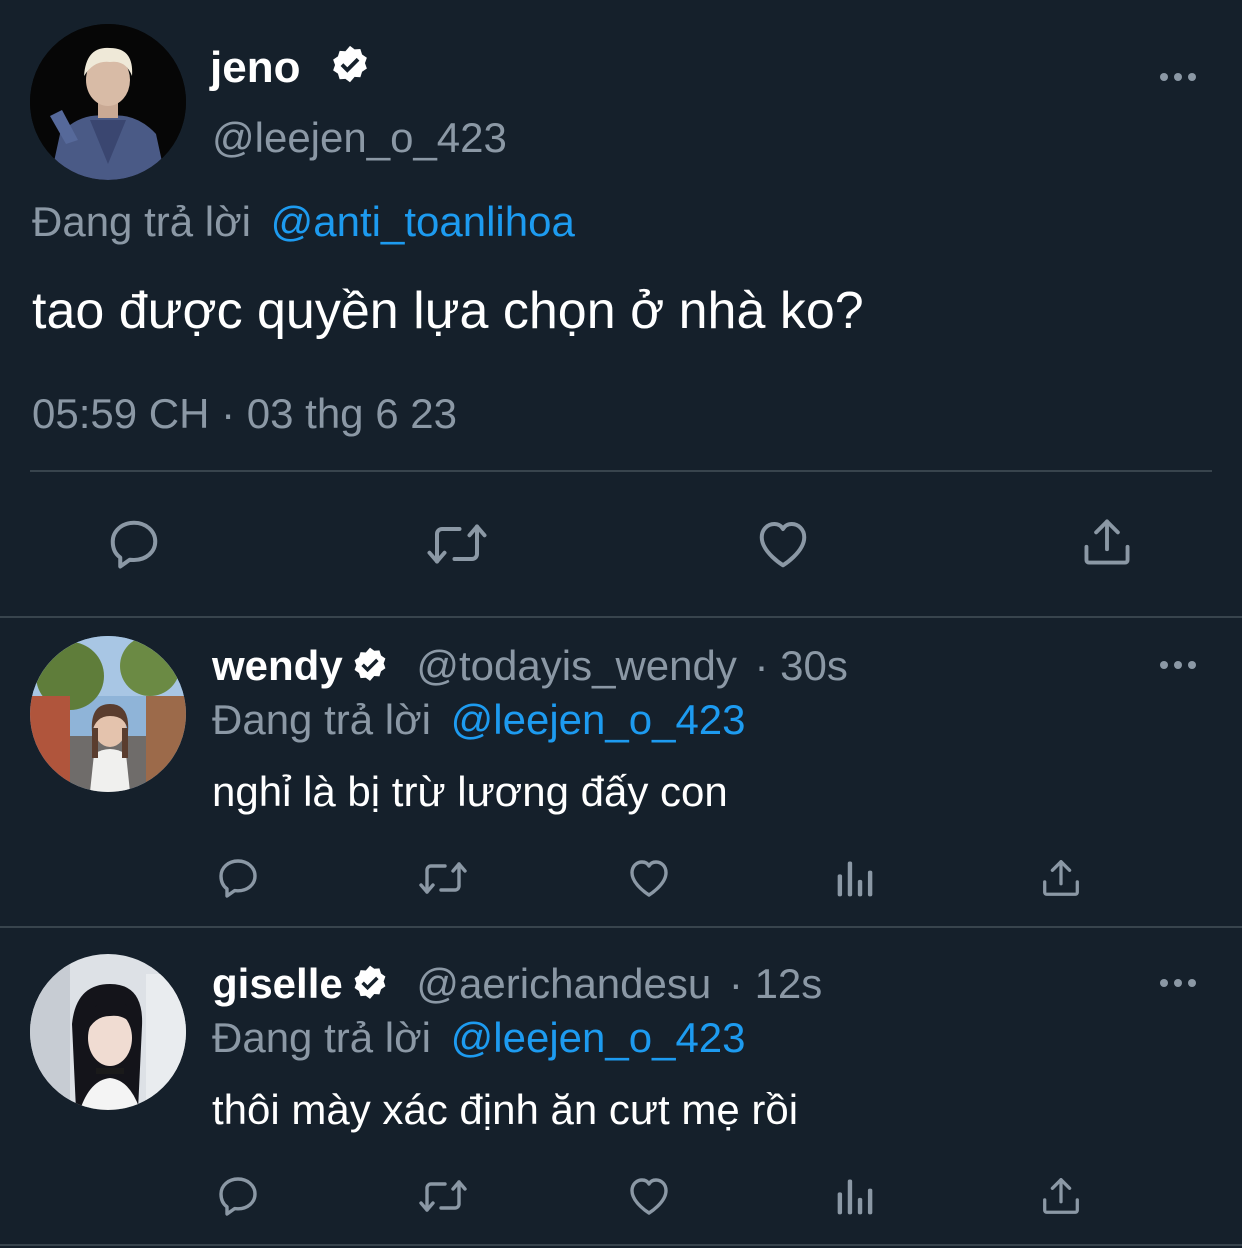  I want to click on user-handle: @leejen_o_423, so click(359, 138).